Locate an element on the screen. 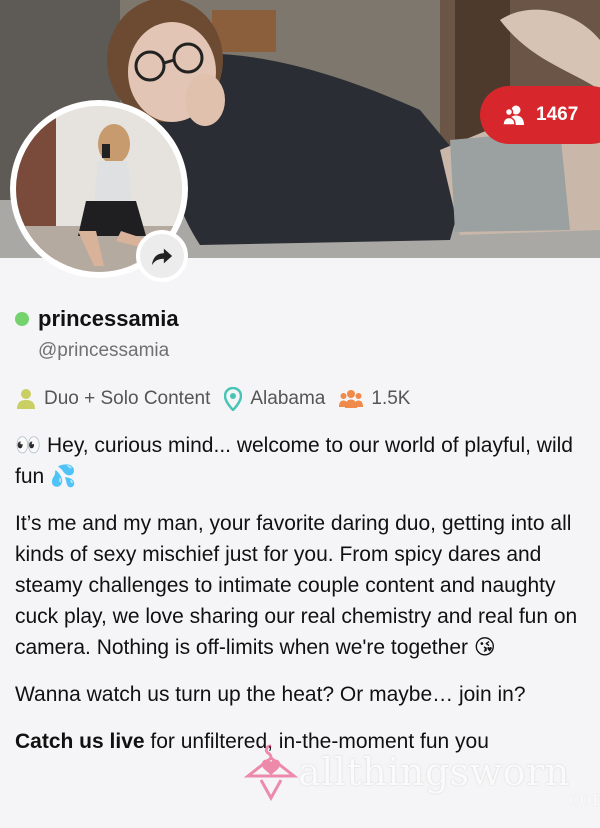  share-button is located at coordinates (162, 256).